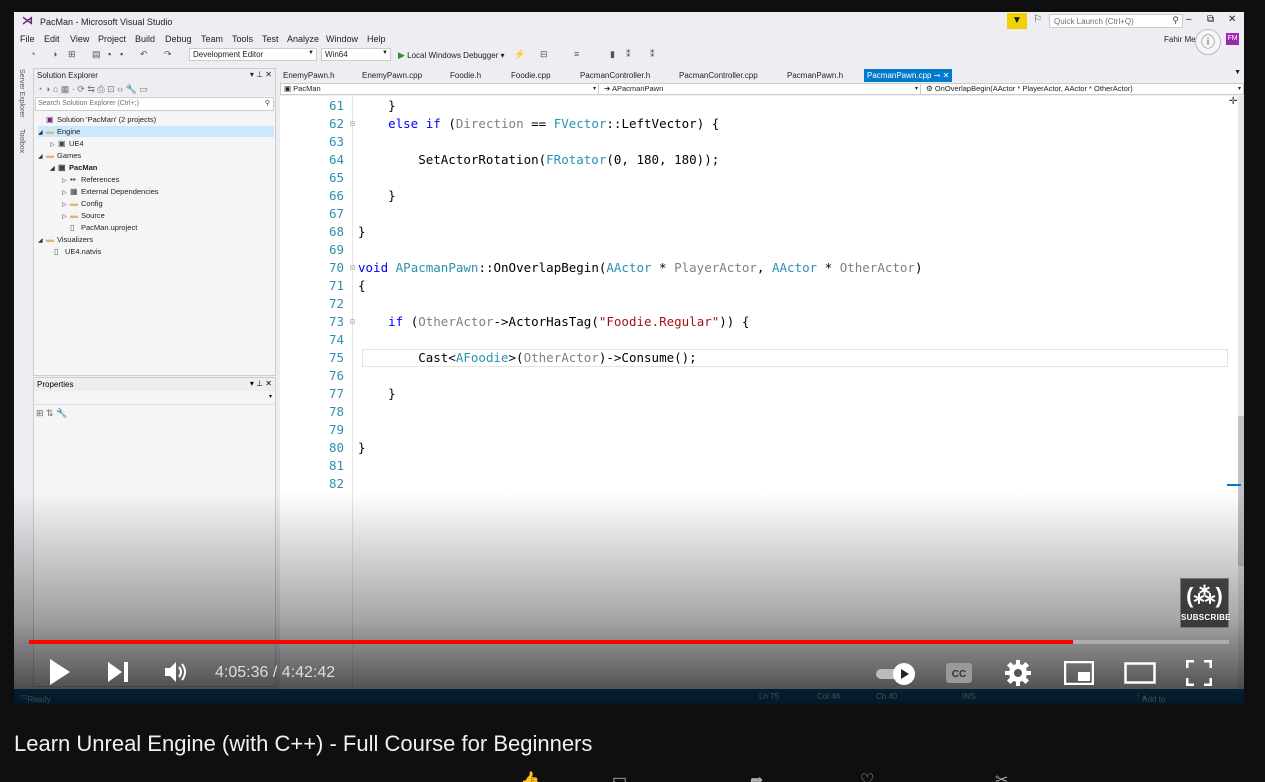 This screenshot has height=782, width=1265. What do you see at coordinates (1037, 19) in the screenshot?
I see `feedback-icon: ⚐` at bounding box center [1037, 19].